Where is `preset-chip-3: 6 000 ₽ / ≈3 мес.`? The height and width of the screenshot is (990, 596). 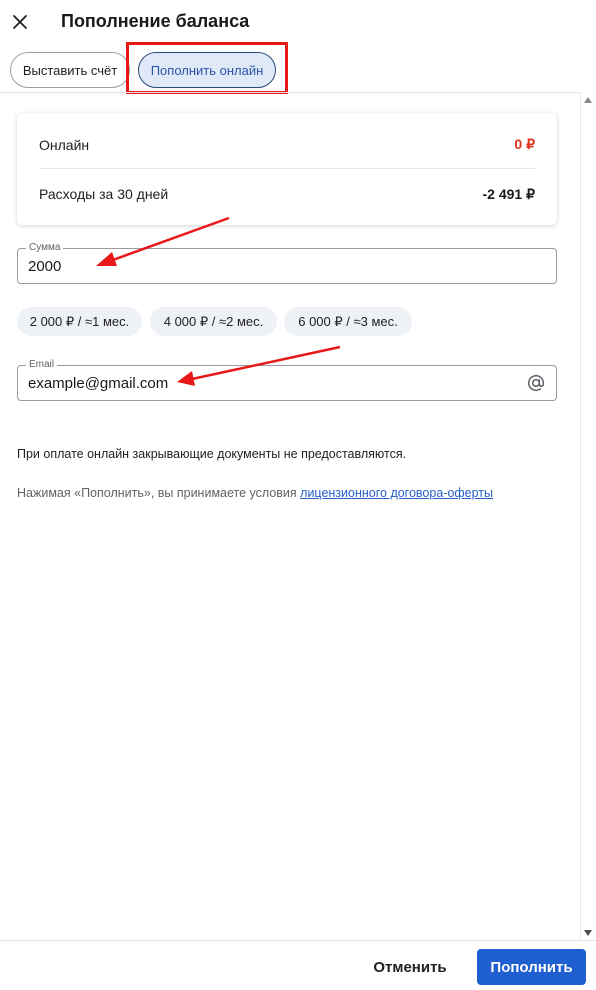 preset-chip-3: 6 000 ₽ / ≈3 мес. is located at coordinates (348, 321).